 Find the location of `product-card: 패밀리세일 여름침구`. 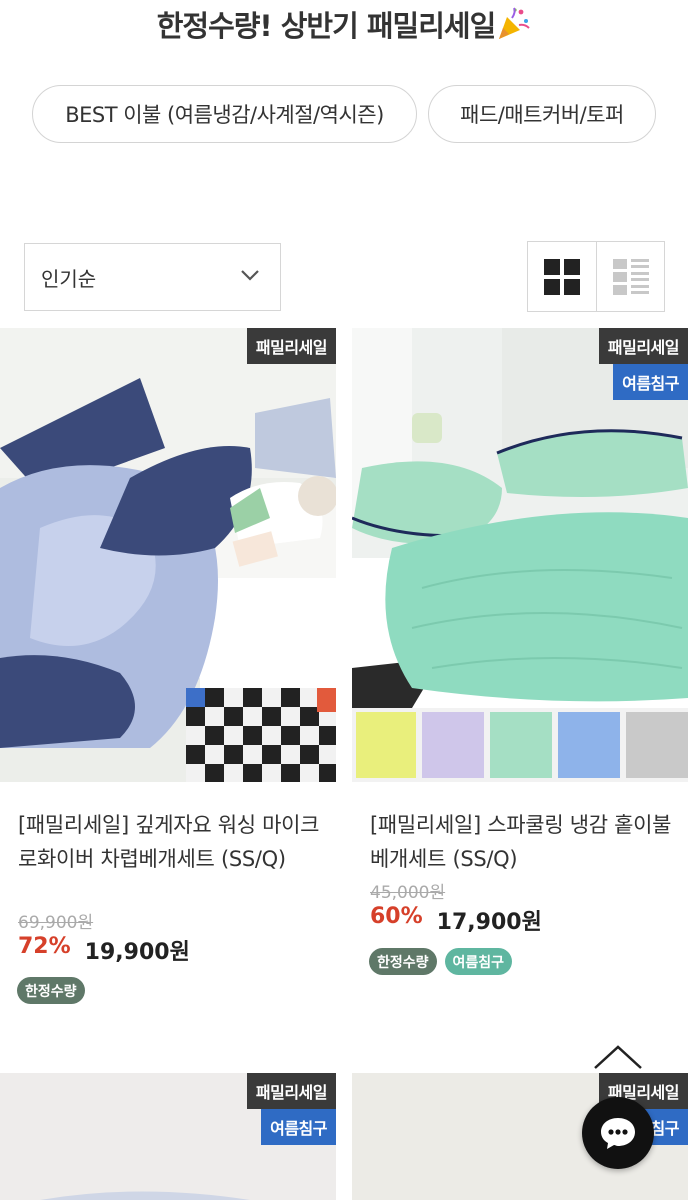

product-card: 패밀리세일 여름침구 is located at coordinates (168, 1136).